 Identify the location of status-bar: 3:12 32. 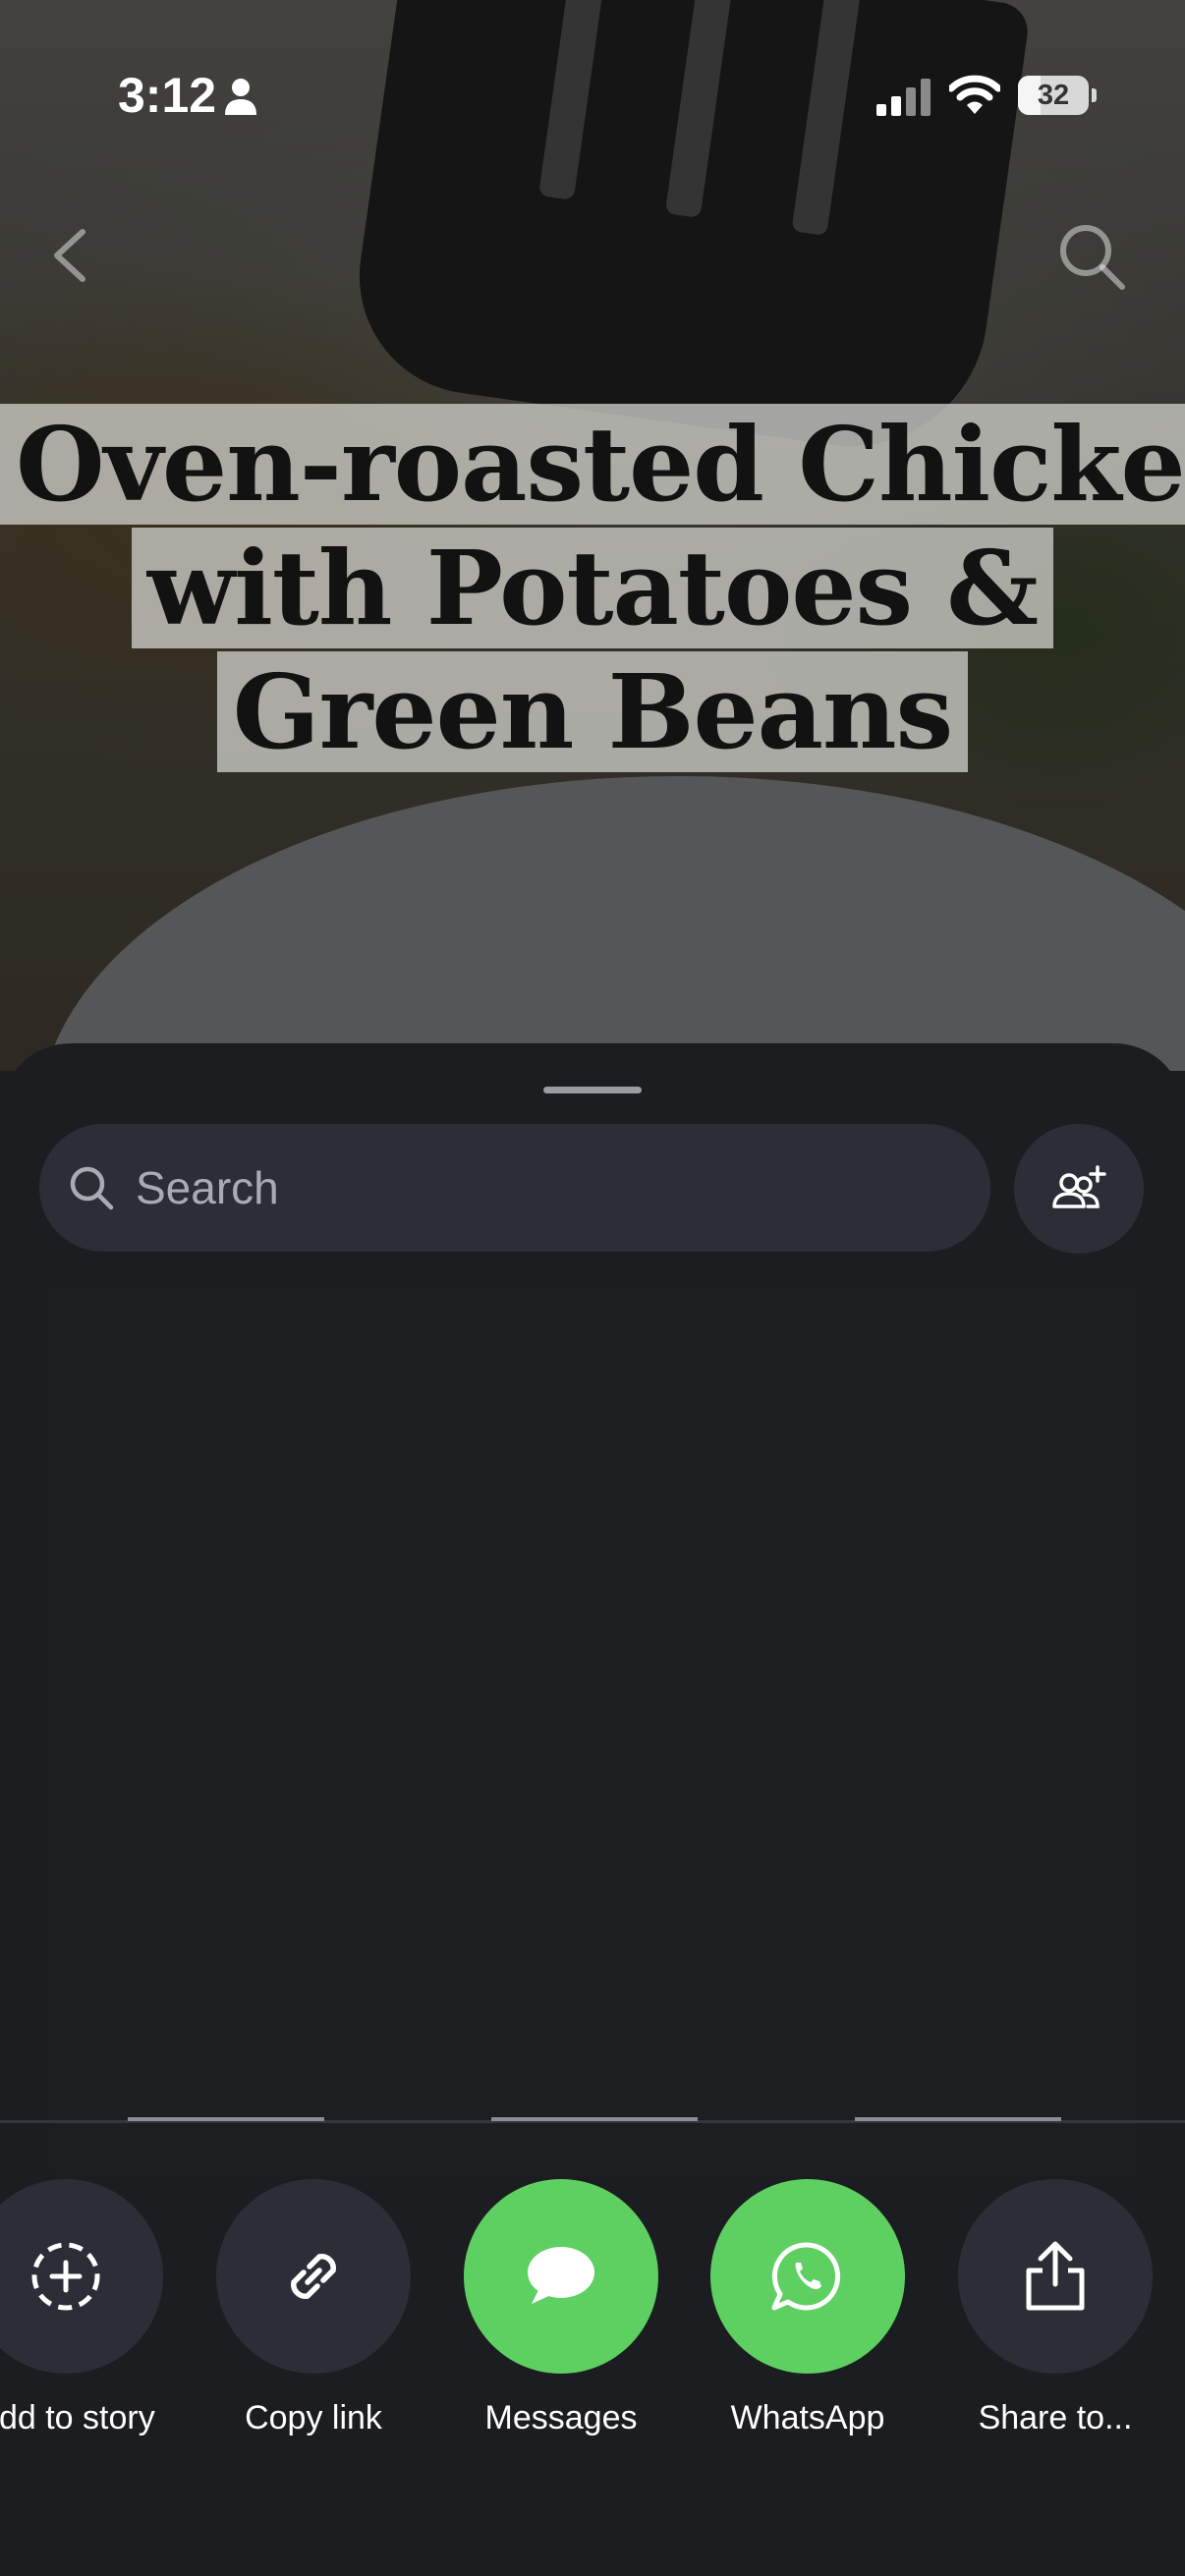
(592, 98).